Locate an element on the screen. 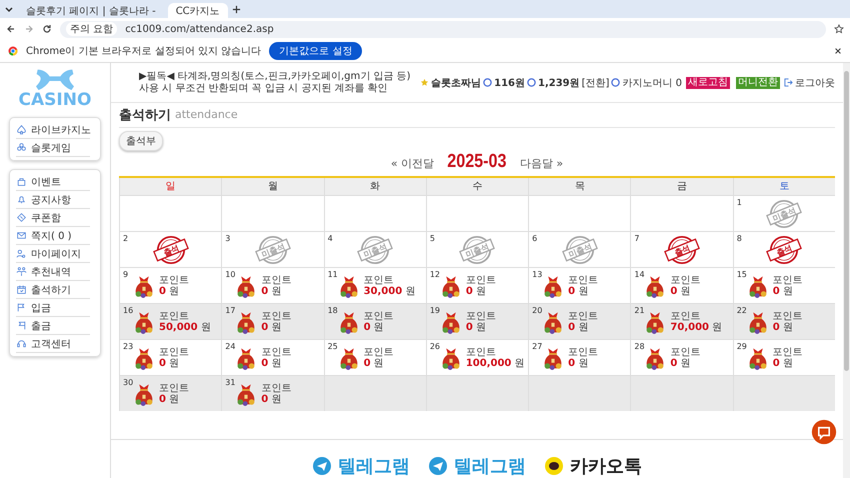 The image size is (850, 478). day-number: 26 is located at coordinates (435, 346).